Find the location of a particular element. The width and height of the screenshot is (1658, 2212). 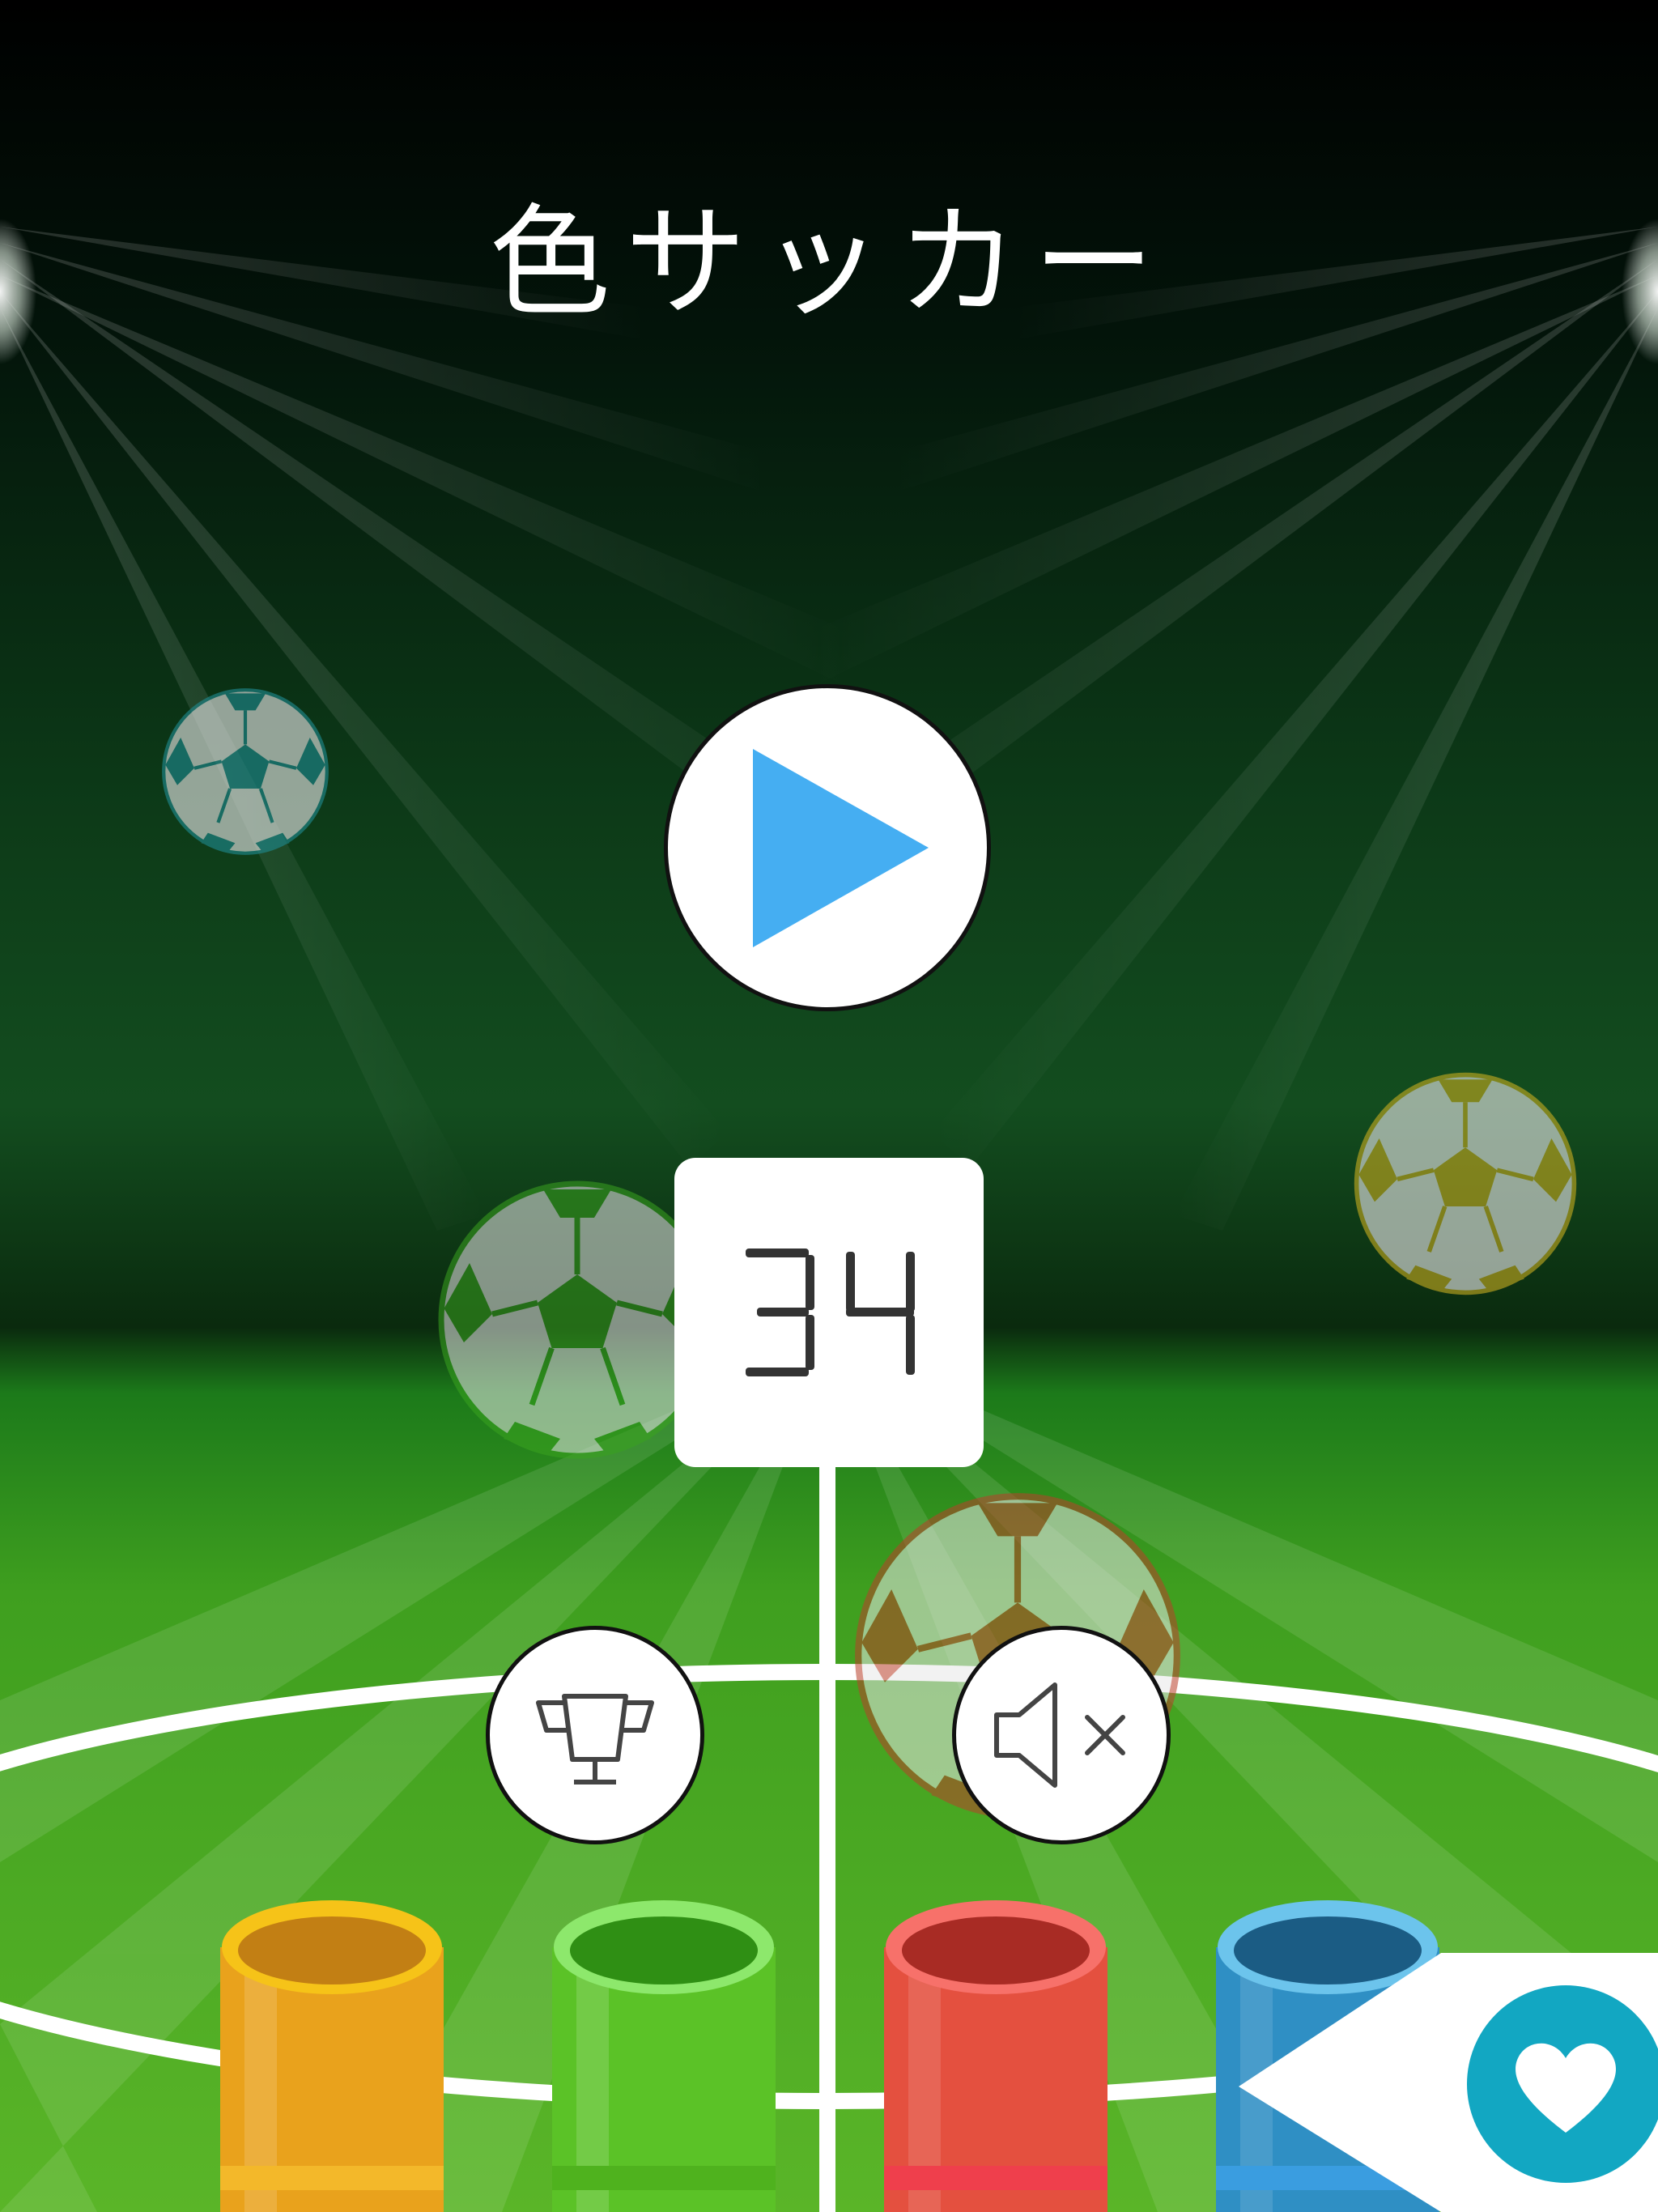

sound-toggle-button is located at coordinates (1061, 1735).